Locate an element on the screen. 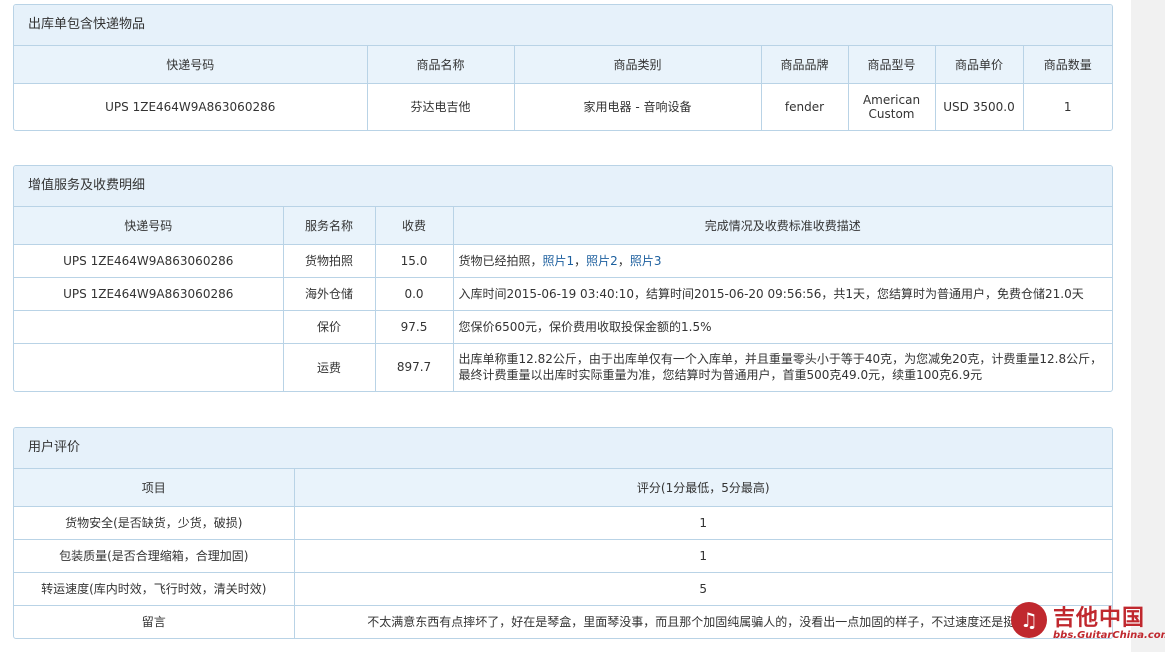 The height and width of the screenshot is (652, 1165). table-row: 货物安全(是否缺货，少货，破损) 1 is located at coordinates (563, 523).